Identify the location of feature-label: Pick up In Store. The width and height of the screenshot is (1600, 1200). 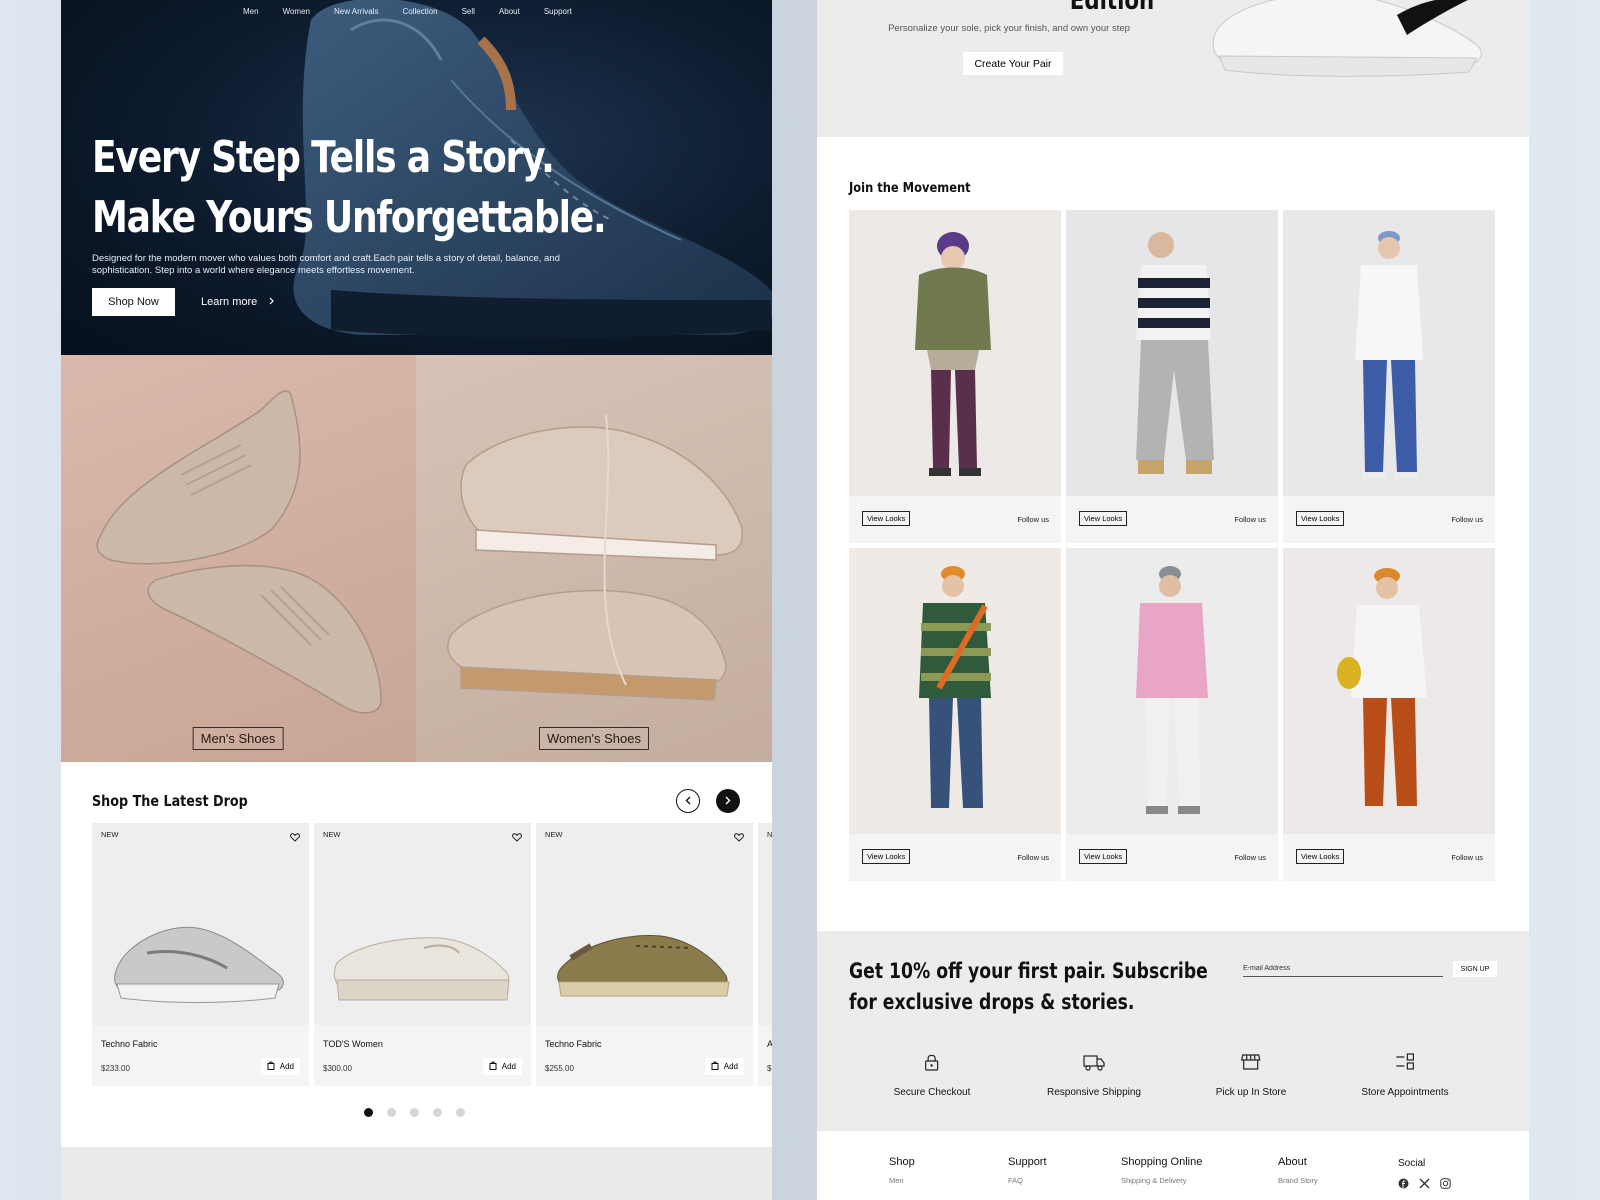
(1251, 1092).